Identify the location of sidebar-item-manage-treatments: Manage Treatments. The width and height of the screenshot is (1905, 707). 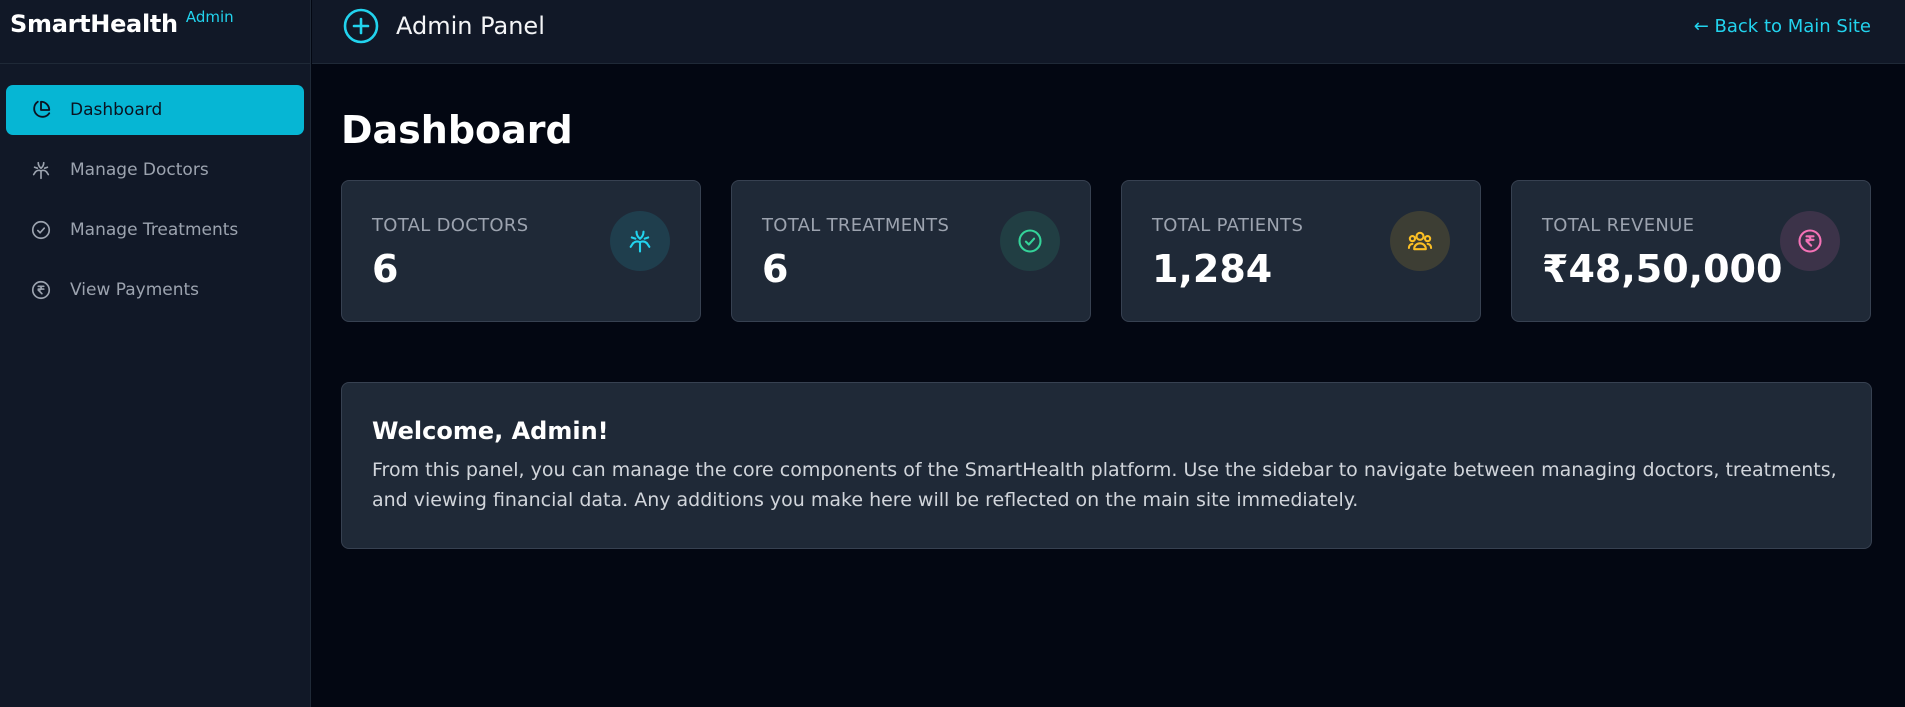
(155, 230).